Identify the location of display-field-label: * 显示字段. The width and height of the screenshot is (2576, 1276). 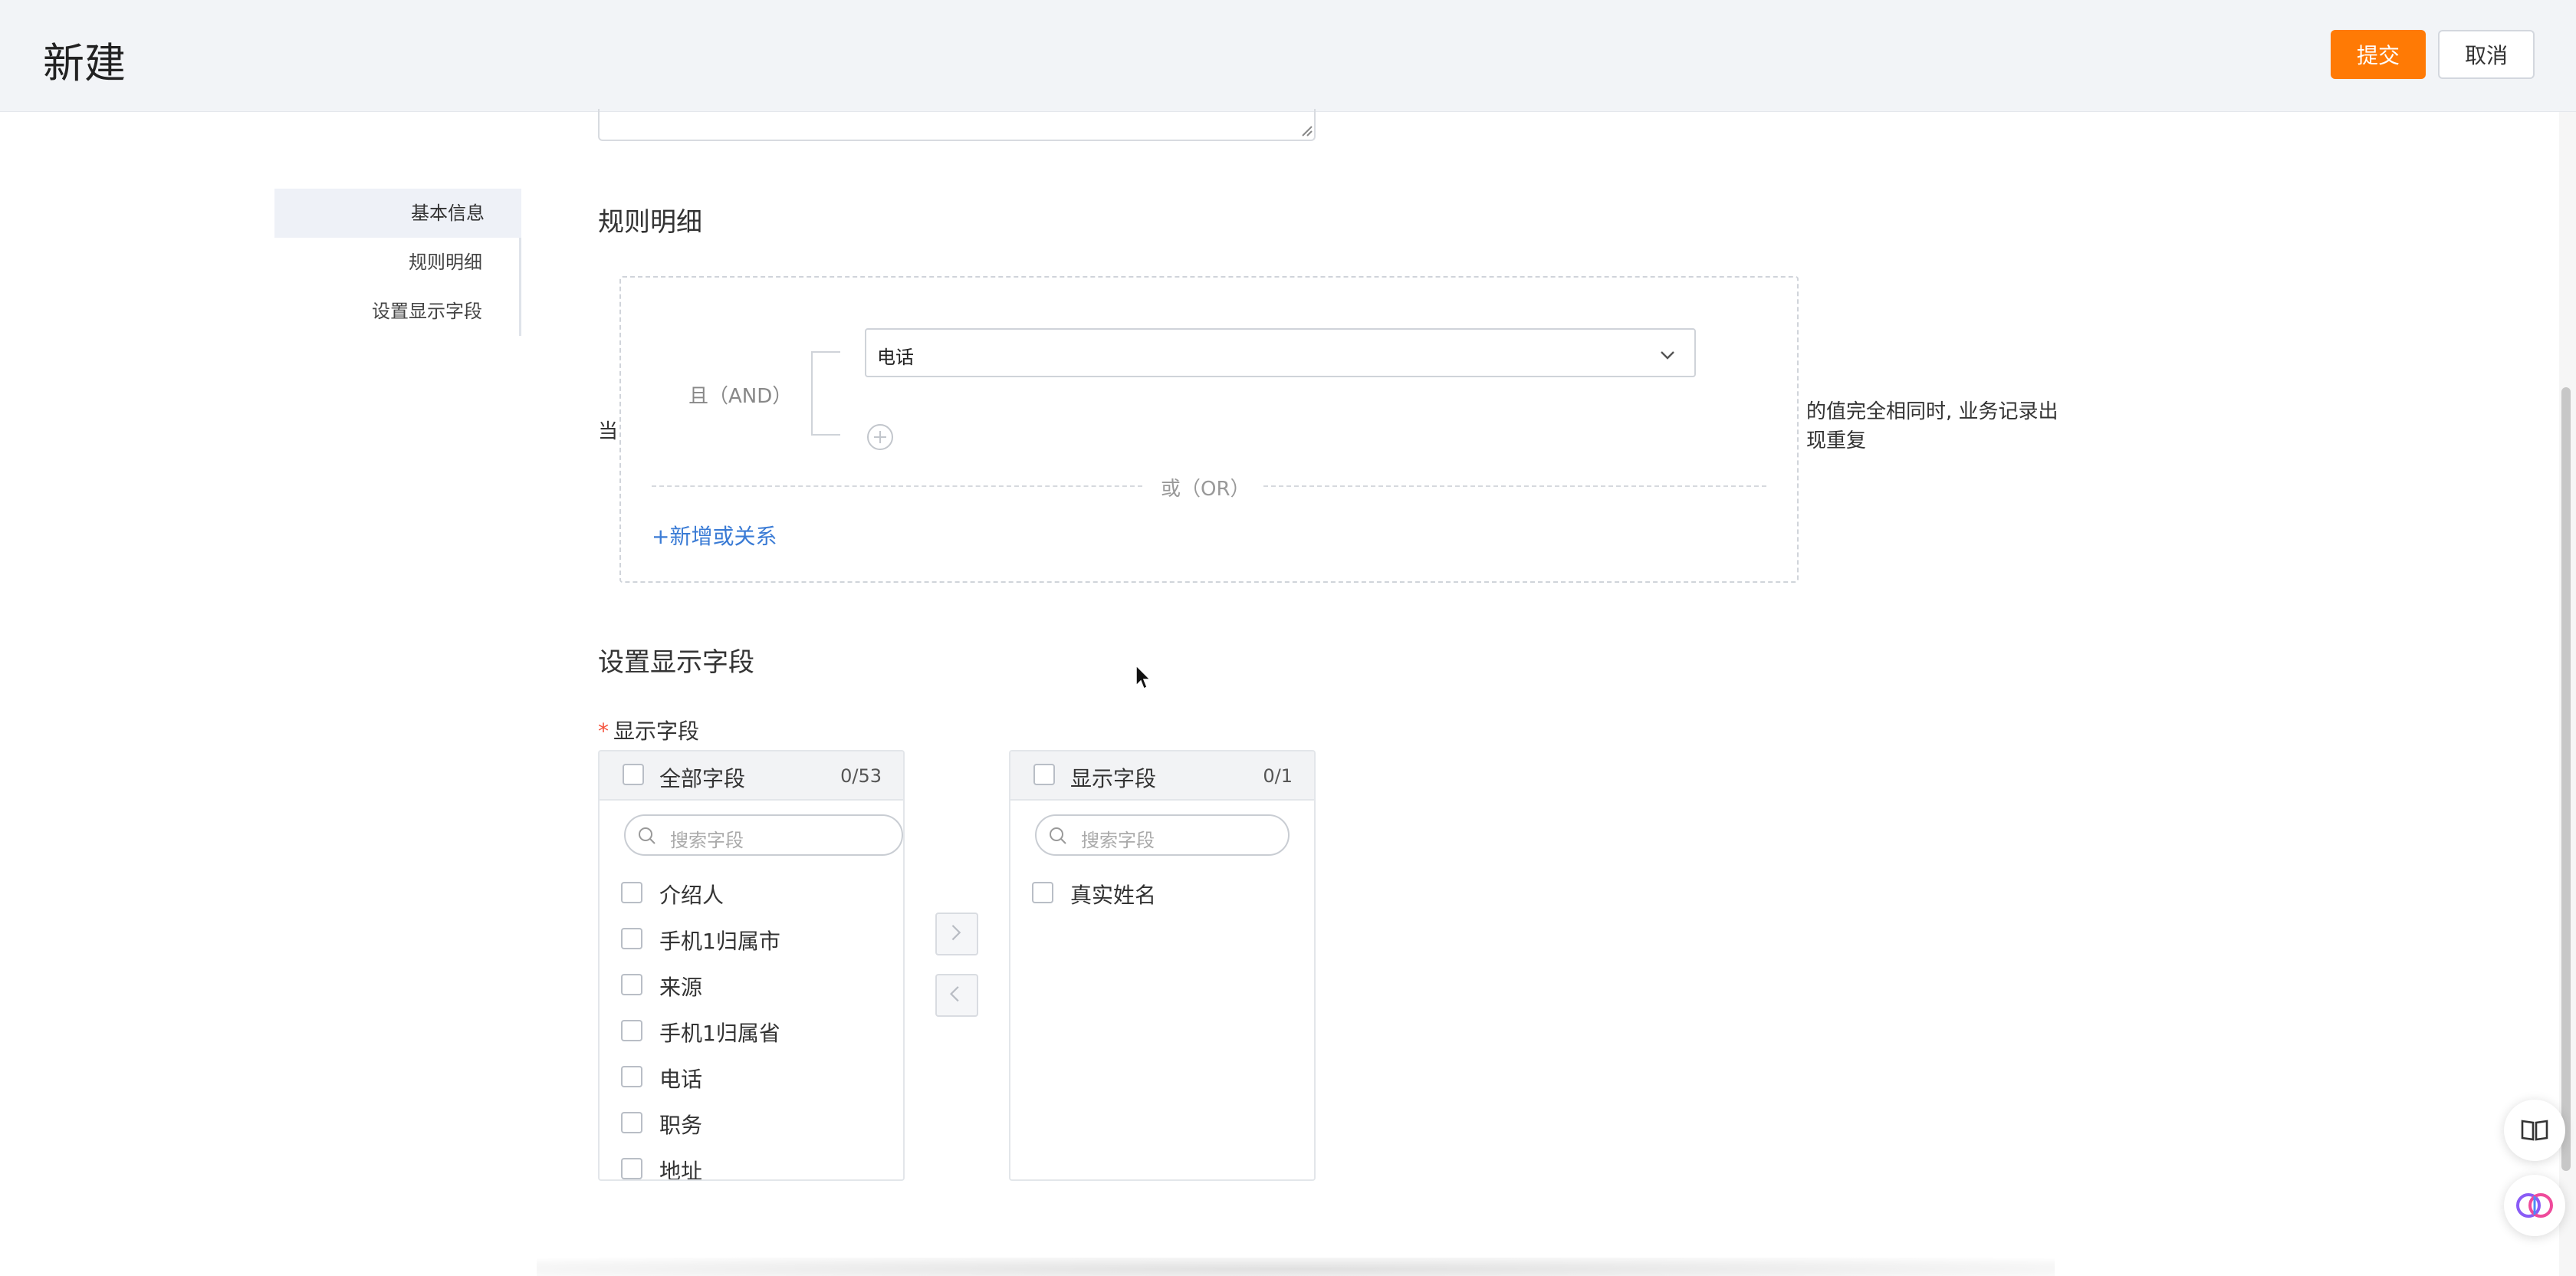
(649, 730).